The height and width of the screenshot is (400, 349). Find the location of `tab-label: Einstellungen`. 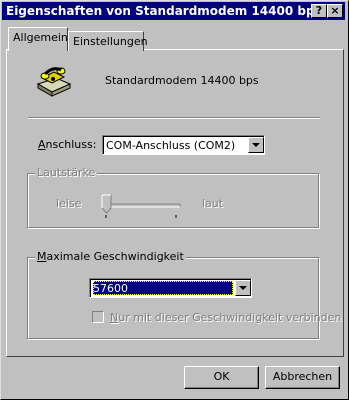

tab-label: Einstellungen is located at coordinates (110, 41).